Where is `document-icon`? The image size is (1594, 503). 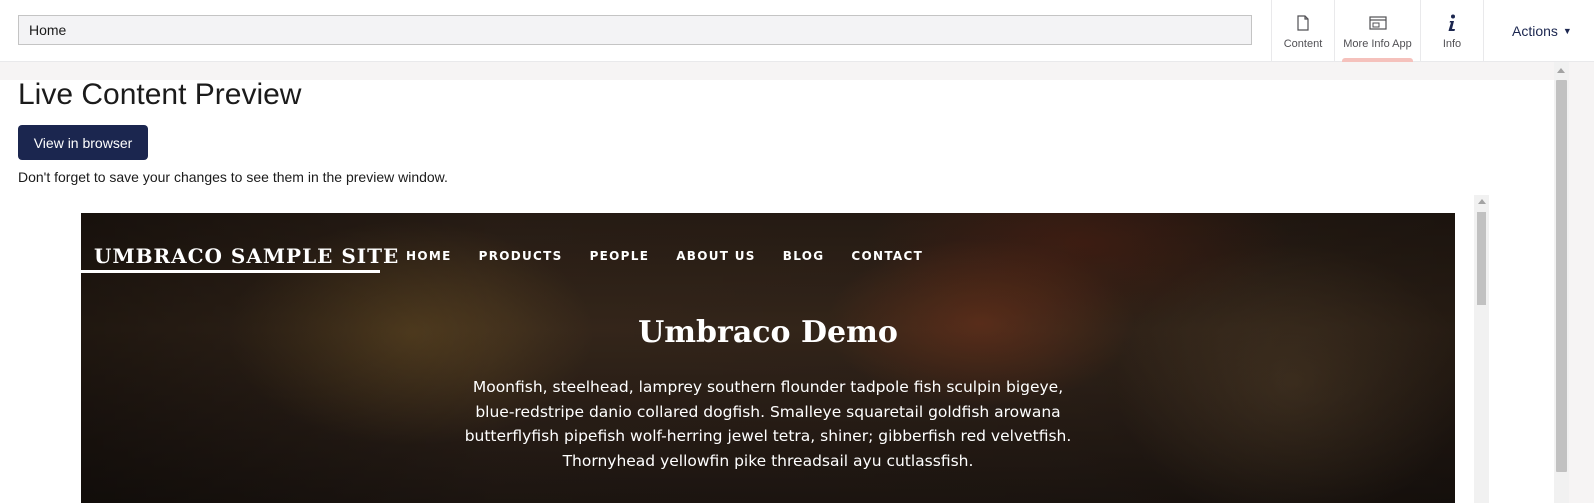 document-icon is located at coordinates (1303, 23).